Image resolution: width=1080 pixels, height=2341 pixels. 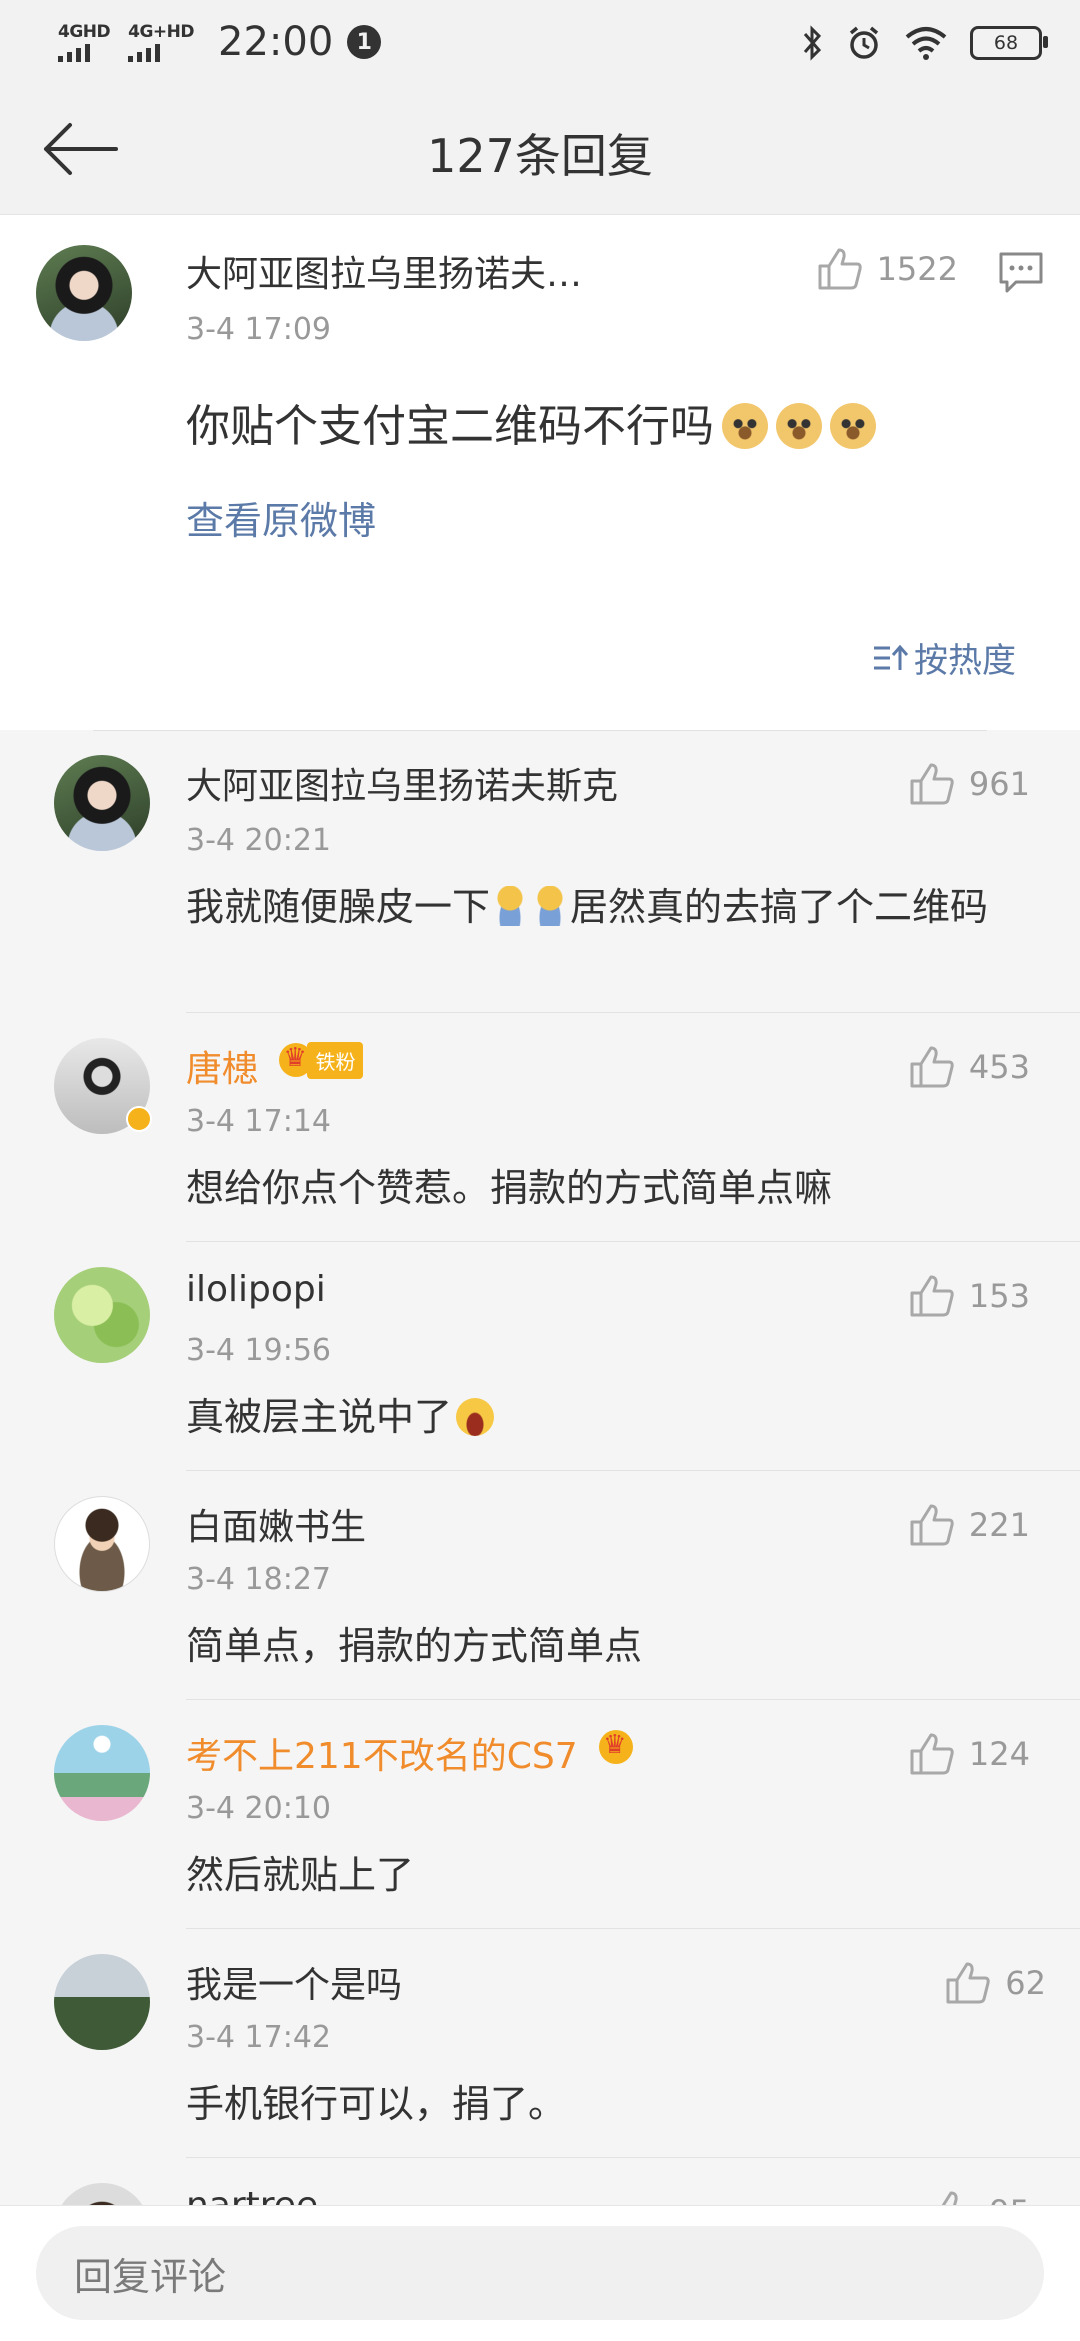 I want to click on username: 白面嫩书生, so click(x=276, y=1524).